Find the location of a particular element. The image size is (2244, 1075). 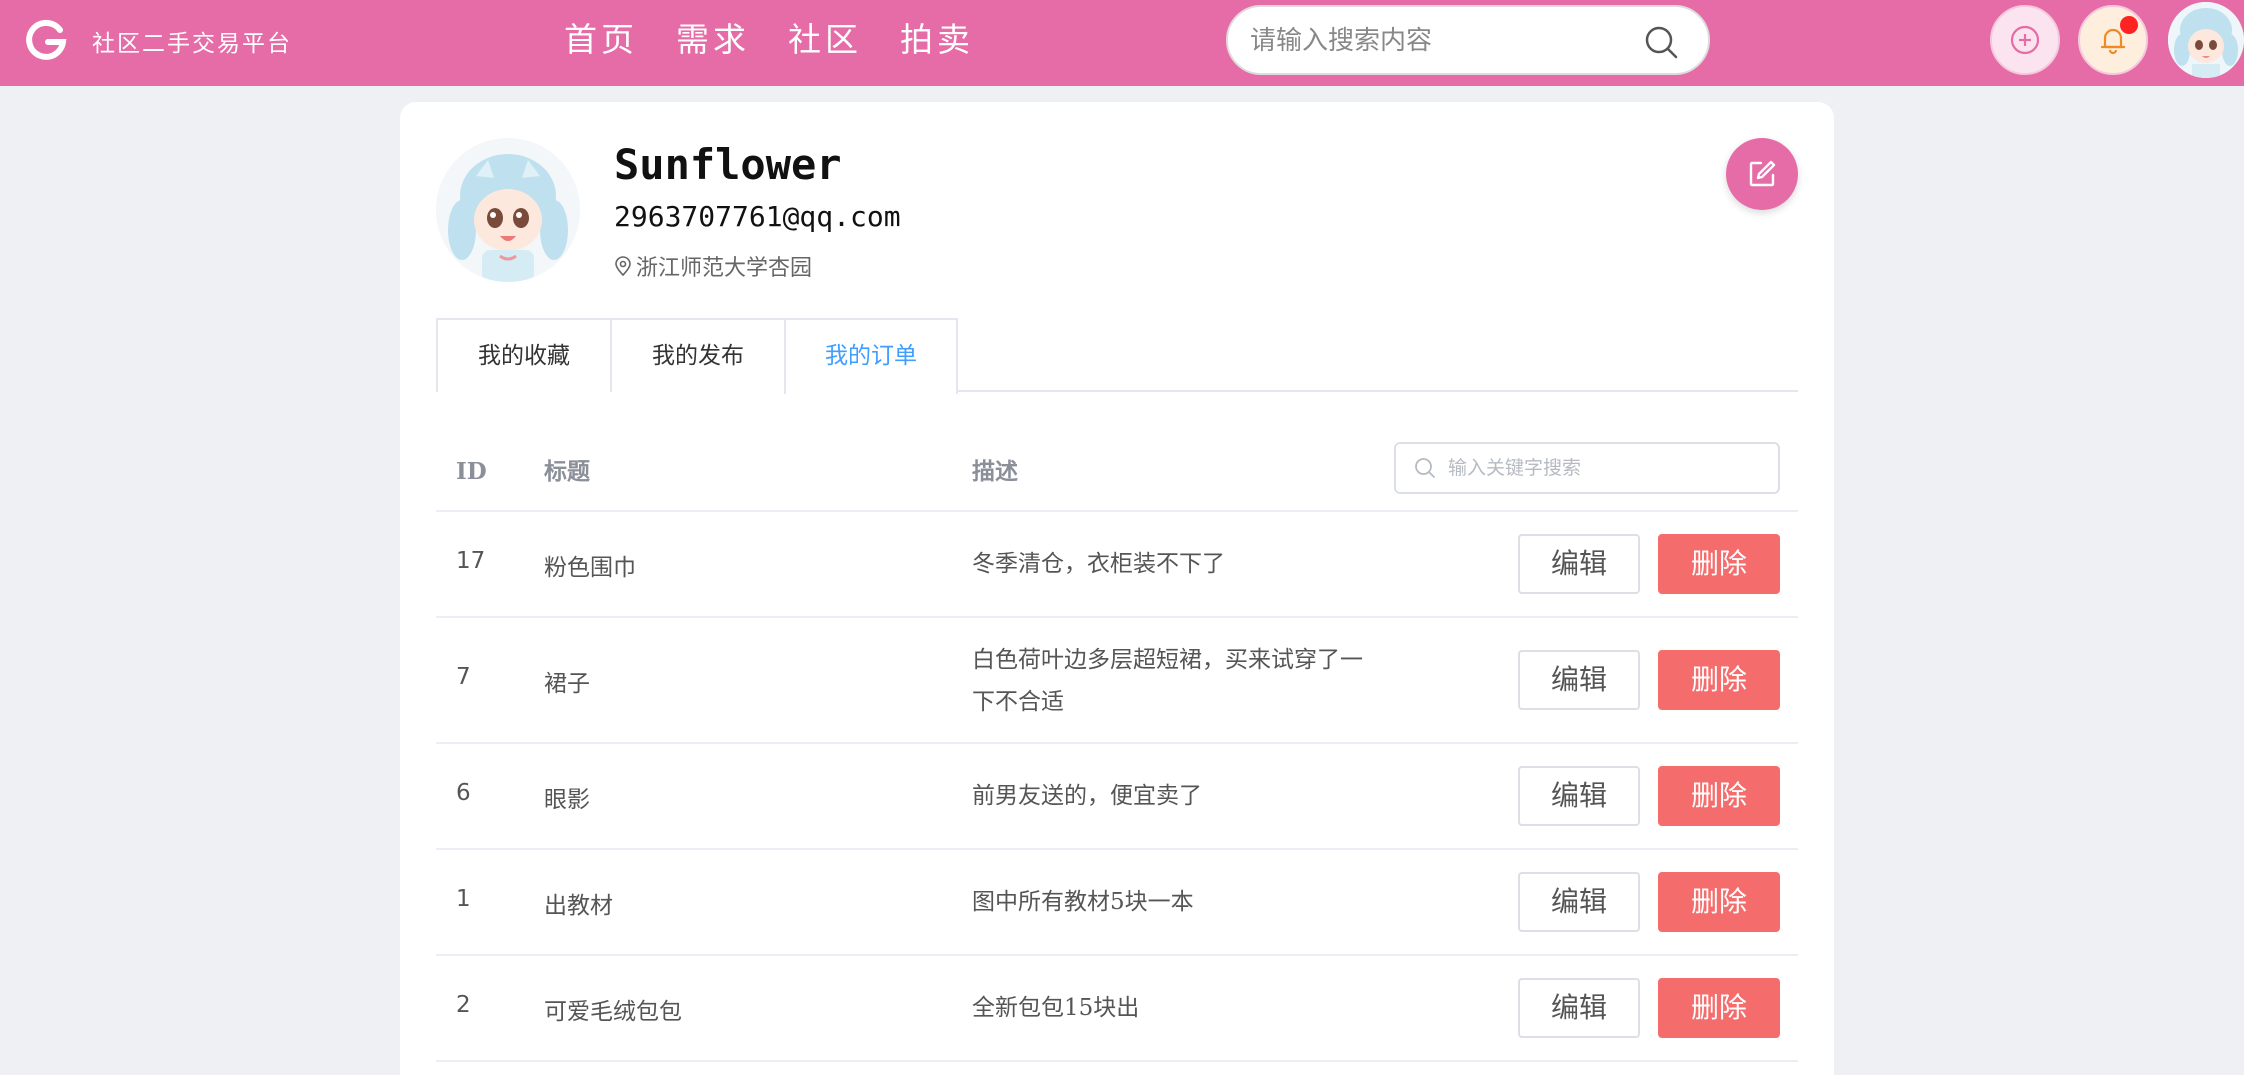

profile-tabs: 我的收藏 我的发布 我的订单 is located at coordinates (1117, 356).